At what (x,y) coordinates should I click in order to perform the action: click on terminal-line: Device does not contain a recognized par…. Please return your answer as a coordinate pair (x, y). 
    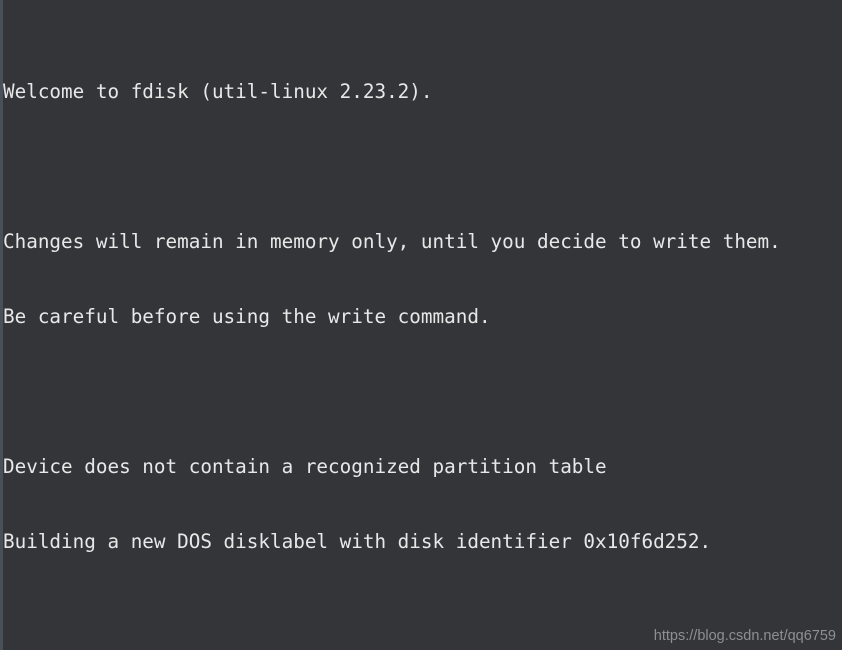
    Looking at the image, I should click on (305, 466).